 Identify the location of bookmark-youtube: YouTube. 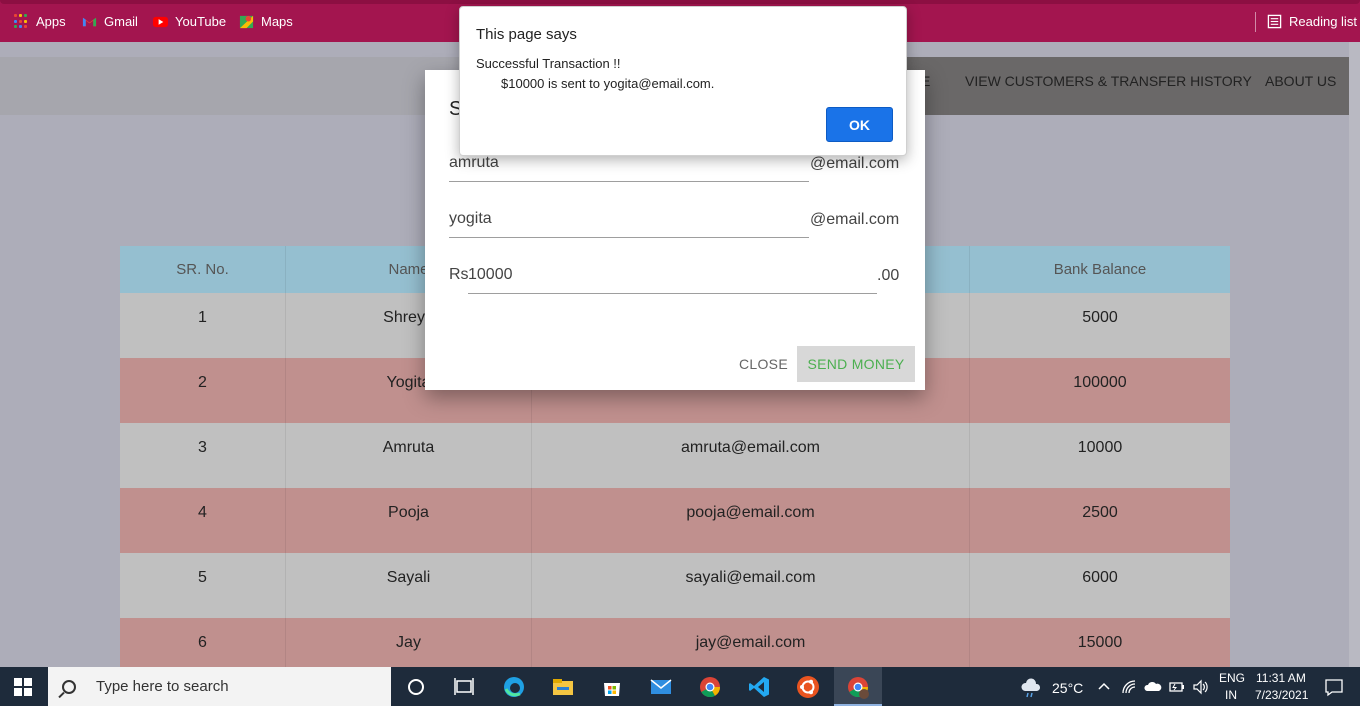
(189, 21).